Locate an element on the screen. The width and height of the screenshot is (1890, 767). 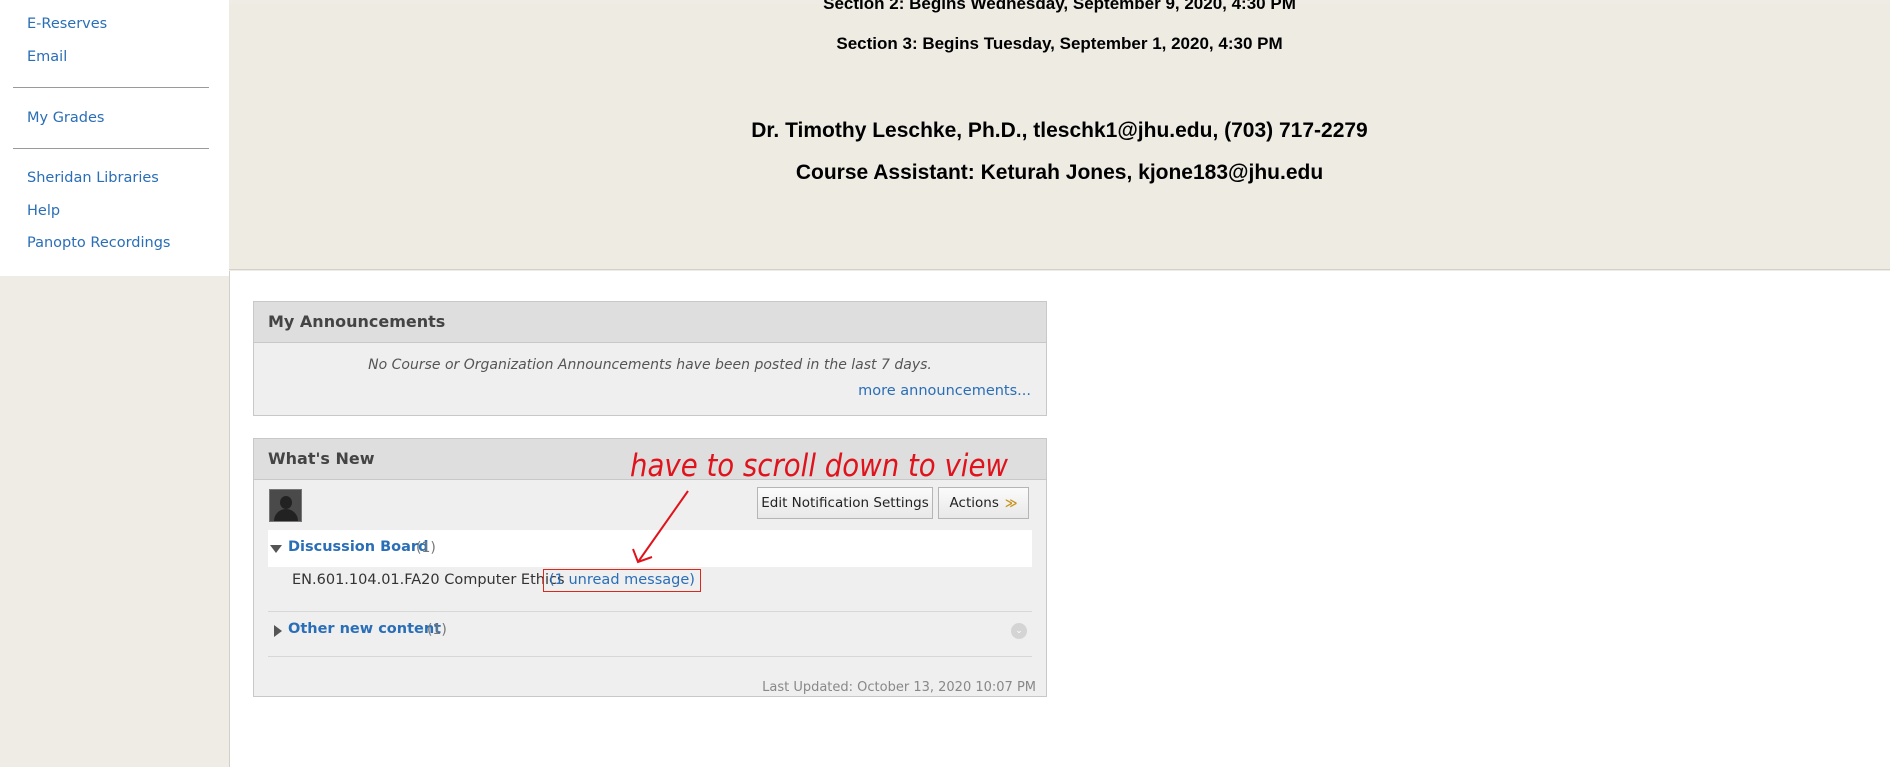
menu-item-sheridan-libraries: Sheridan Libraries is located at coordinates (93, 178).